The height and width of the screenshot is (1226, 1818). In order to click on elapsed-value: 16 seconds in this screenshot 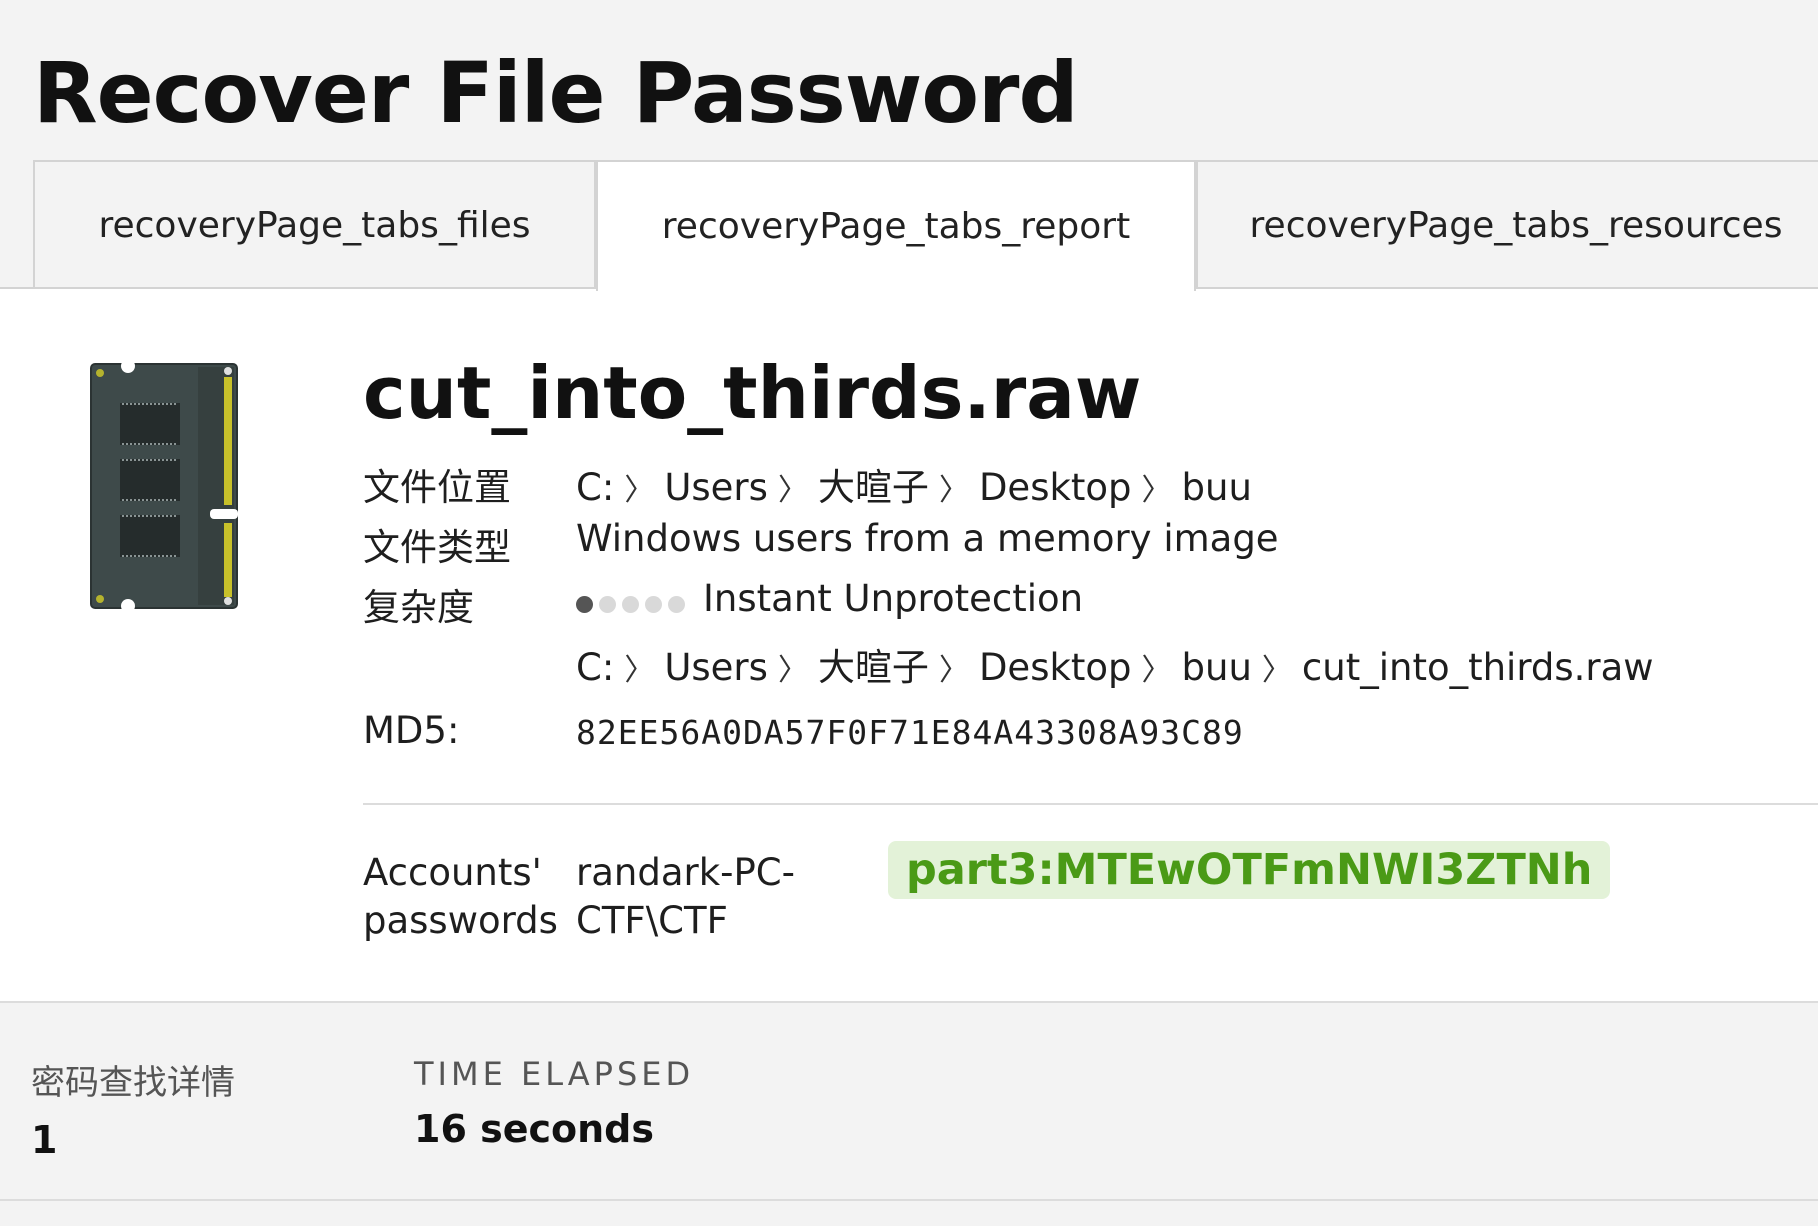, I will do `click(534, 1129)`.